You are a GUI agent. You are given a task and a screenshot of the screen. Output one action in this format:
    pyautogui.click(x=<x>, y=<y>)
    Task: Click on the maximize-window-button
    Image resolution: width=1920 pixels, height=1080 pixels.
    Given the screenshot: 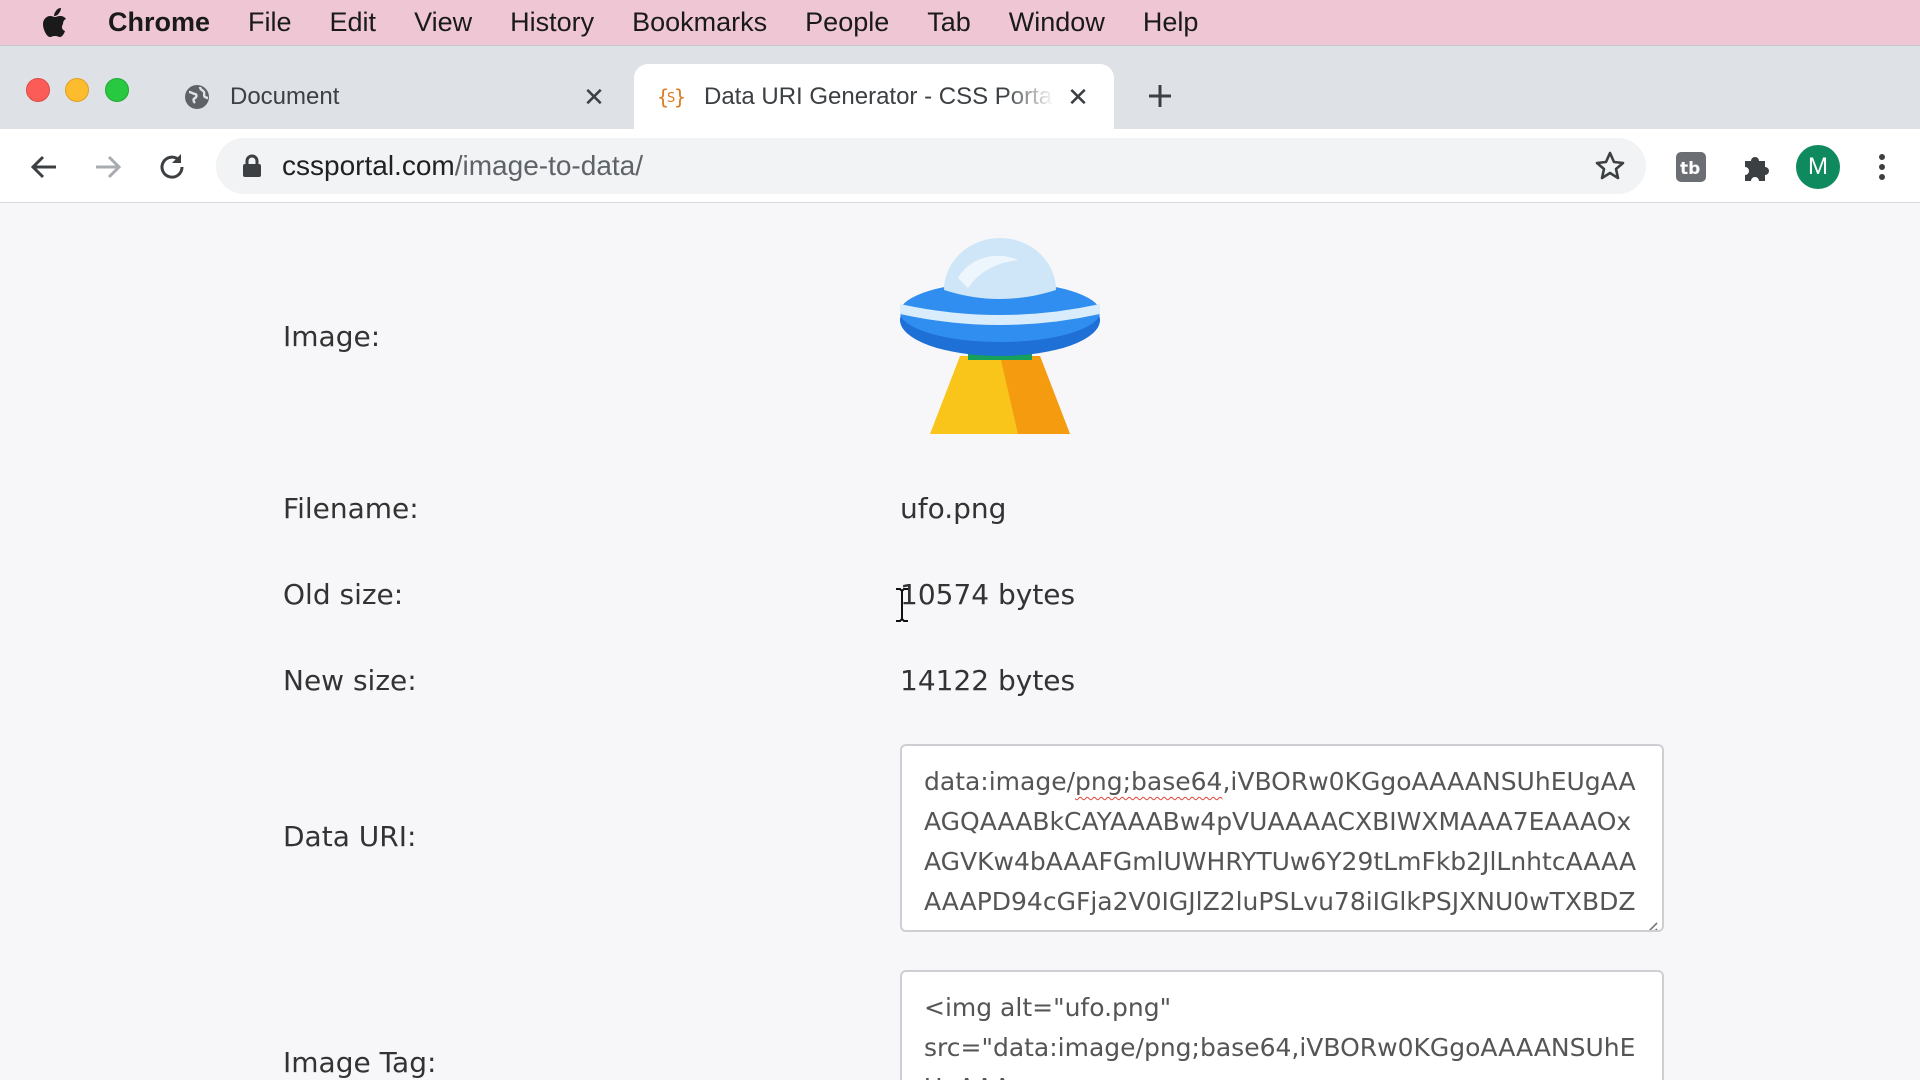 What is the action you would take?
    pyautogui.click(x=117, y=90)
    